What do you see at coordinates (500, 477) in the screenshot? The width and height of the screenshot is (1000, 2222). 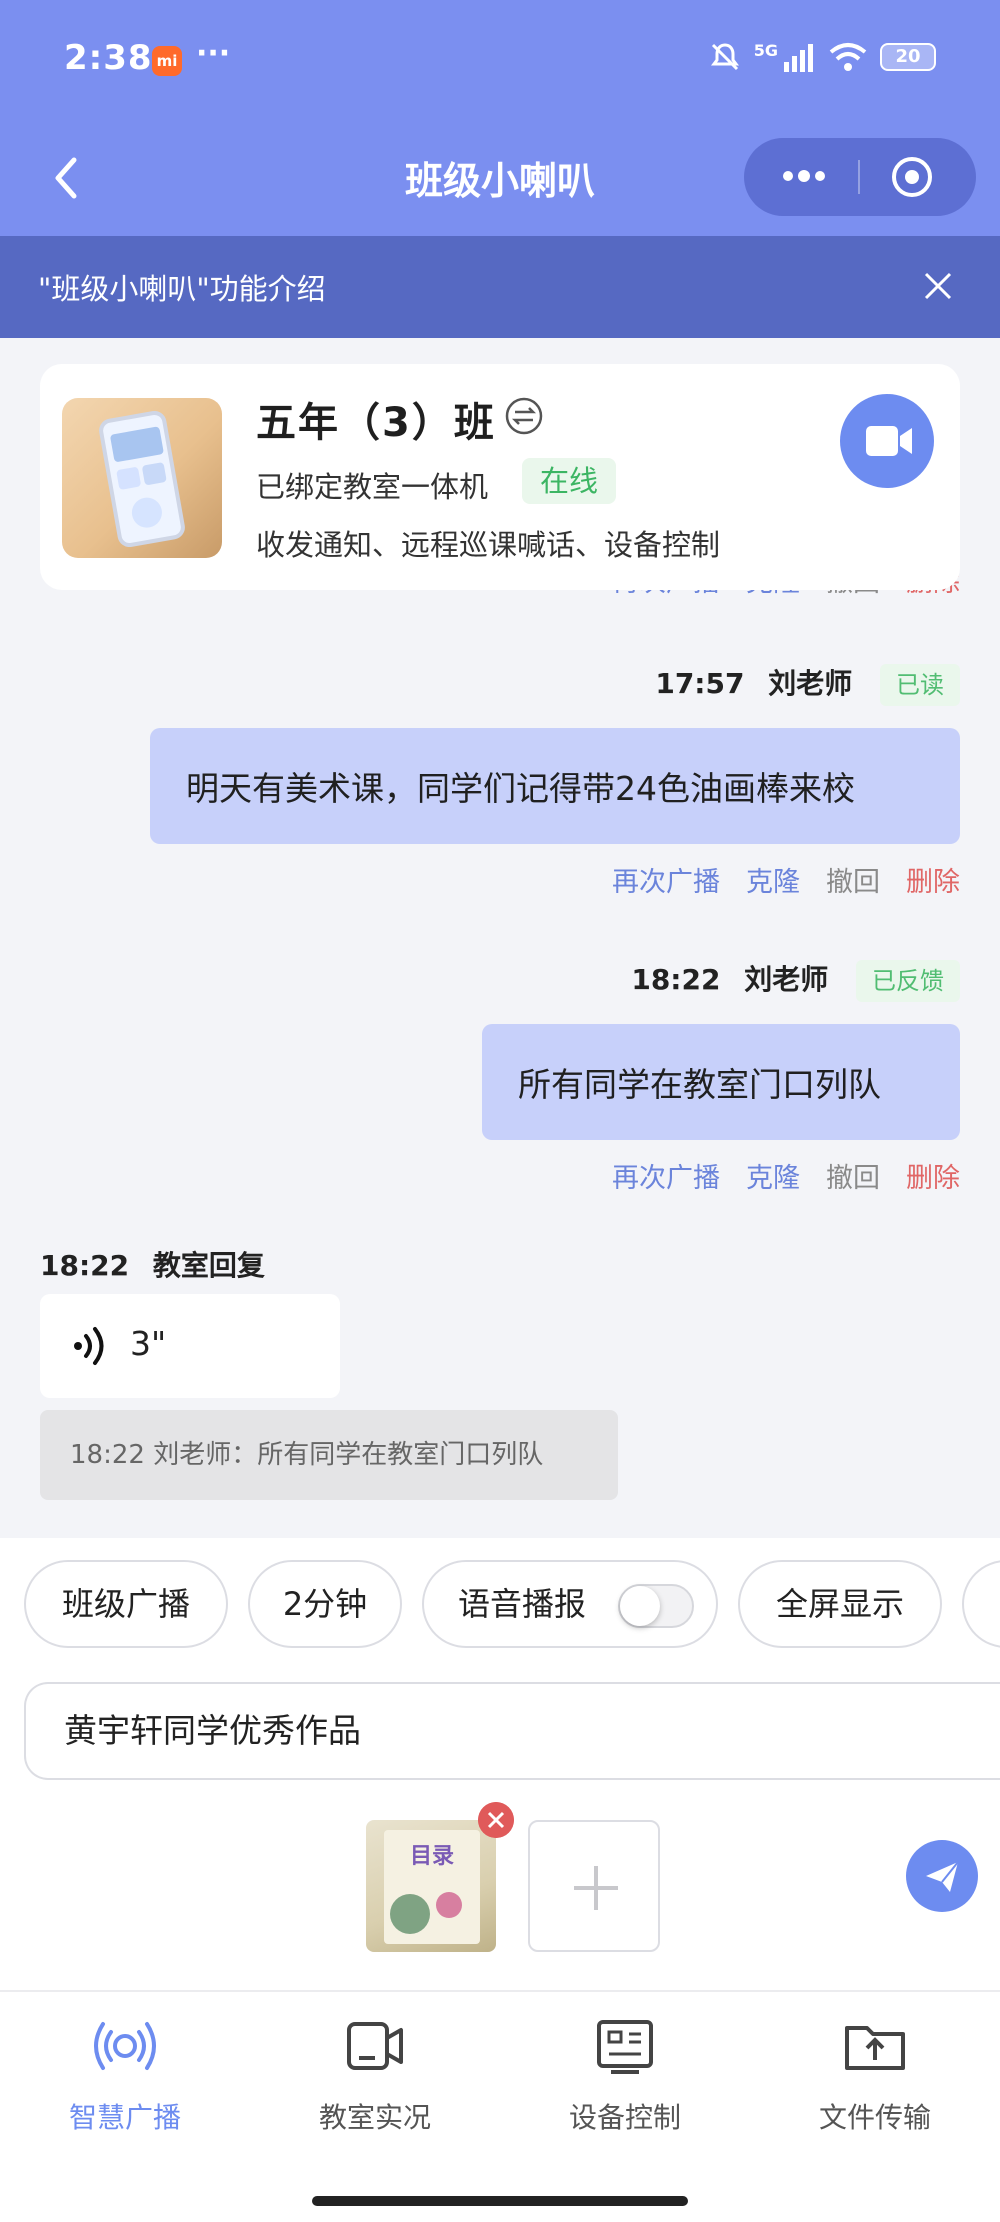 I see `class-card: 五年（3）班 已绑定教室一体机 在线 收发通知、远程巡课喊话、设备控制` at bounding box center [500, 477].